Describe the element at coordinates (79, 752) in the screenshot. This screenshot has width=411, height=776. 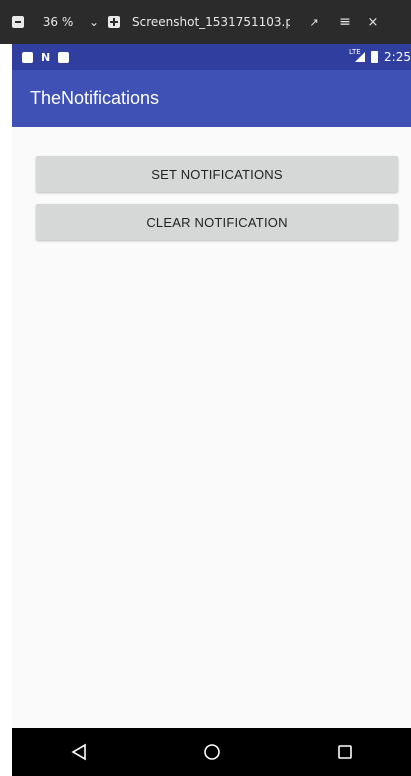
I see `back-icon` at that location.